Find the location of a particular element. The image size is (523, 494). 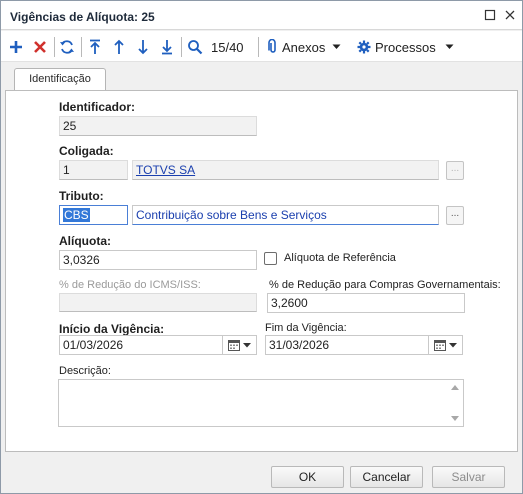

reducao-icms-input is located at coordinates (158, 302).